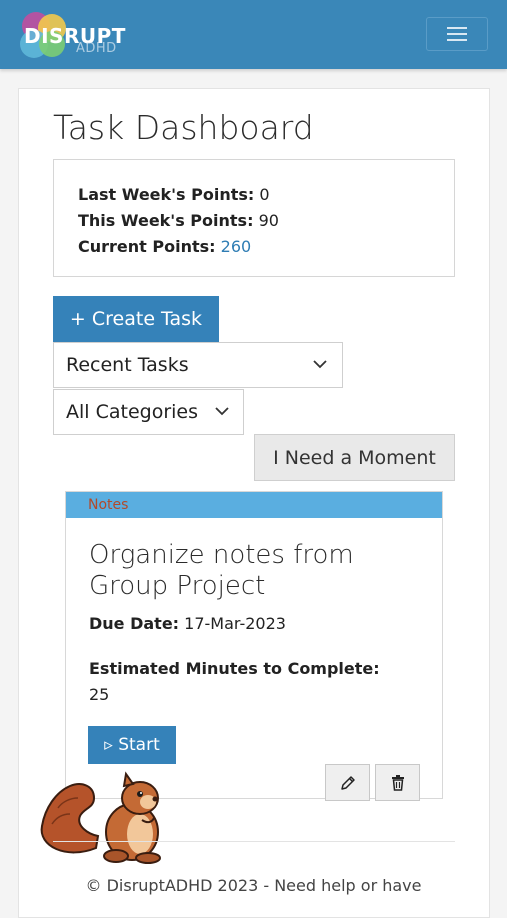 Image resolution: width=507 pixels, height=918 pixels. Describe the element at coordinates (235, 623) in the screenshot. I see `due-date-value: 17-Mar-2023` at that location.